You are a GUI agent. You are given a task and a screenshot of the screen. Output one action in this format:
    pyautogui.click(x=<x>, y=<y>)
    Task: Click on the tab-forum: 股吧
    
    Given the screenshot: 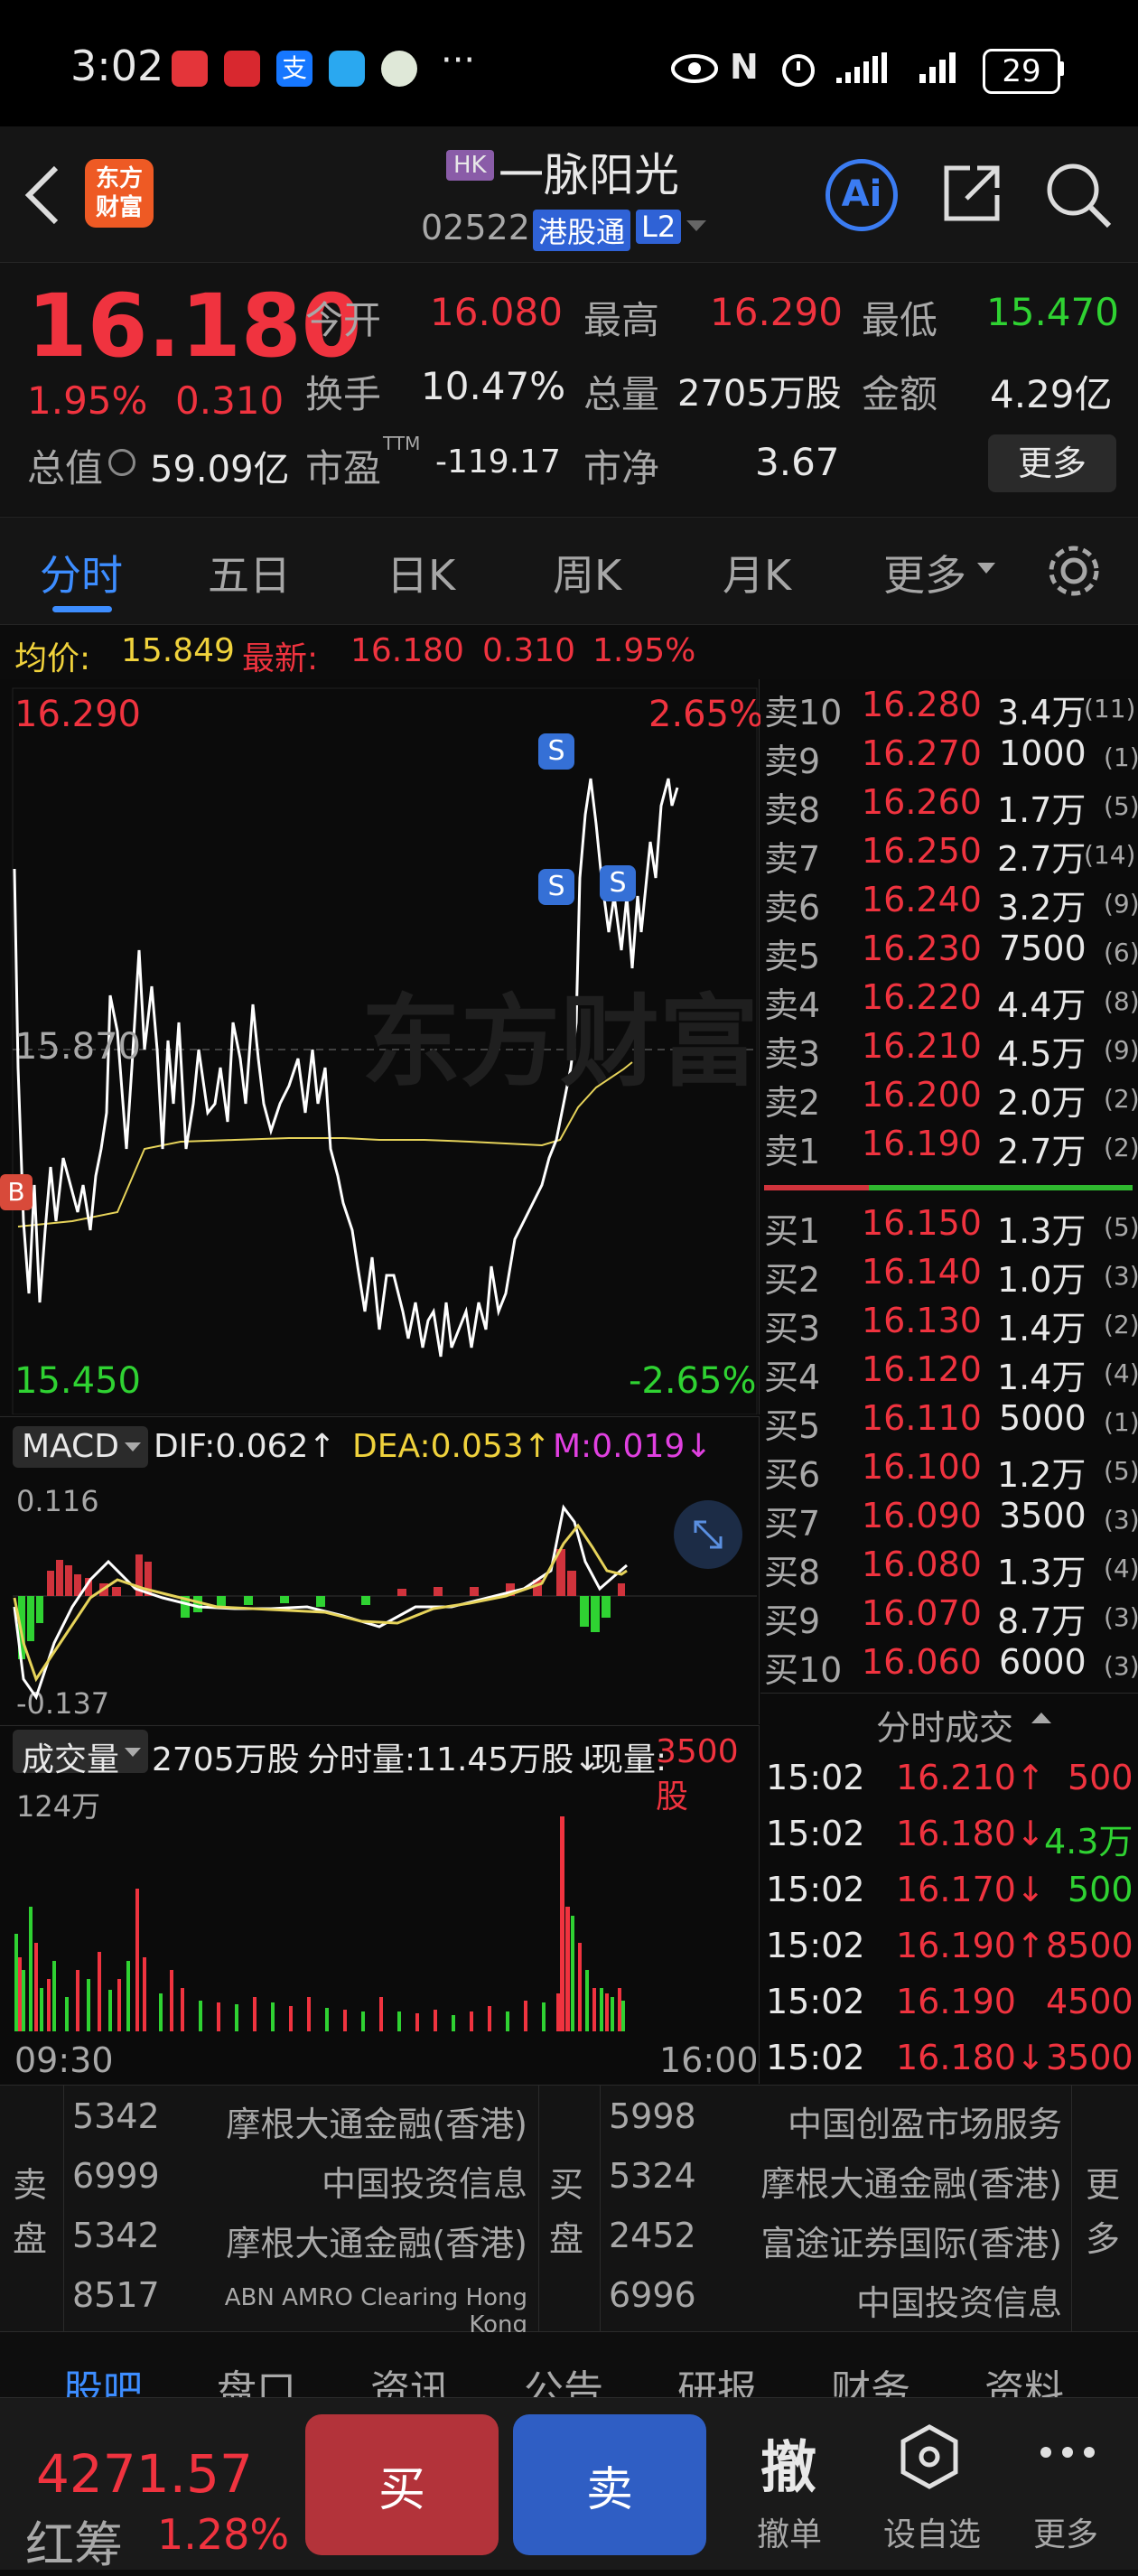 What is the action you would take?
    pyautogui.click(x=103, y=2377)
    